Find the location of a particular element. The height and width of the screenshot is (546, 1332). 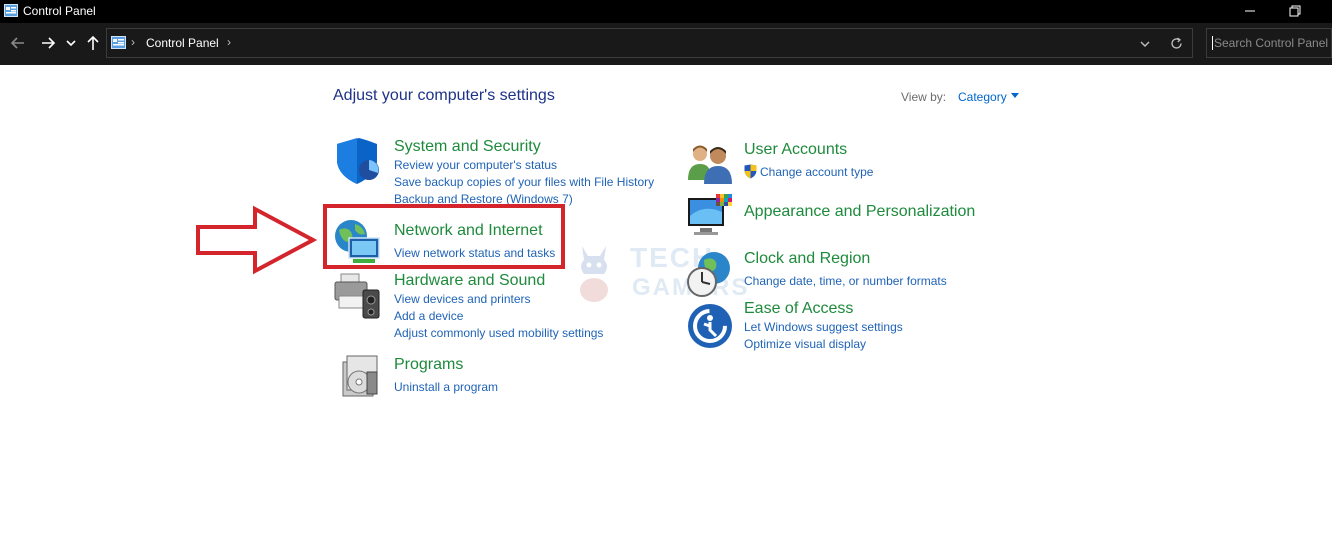

view-by-label: View by: is located at coordinates (924, 97).